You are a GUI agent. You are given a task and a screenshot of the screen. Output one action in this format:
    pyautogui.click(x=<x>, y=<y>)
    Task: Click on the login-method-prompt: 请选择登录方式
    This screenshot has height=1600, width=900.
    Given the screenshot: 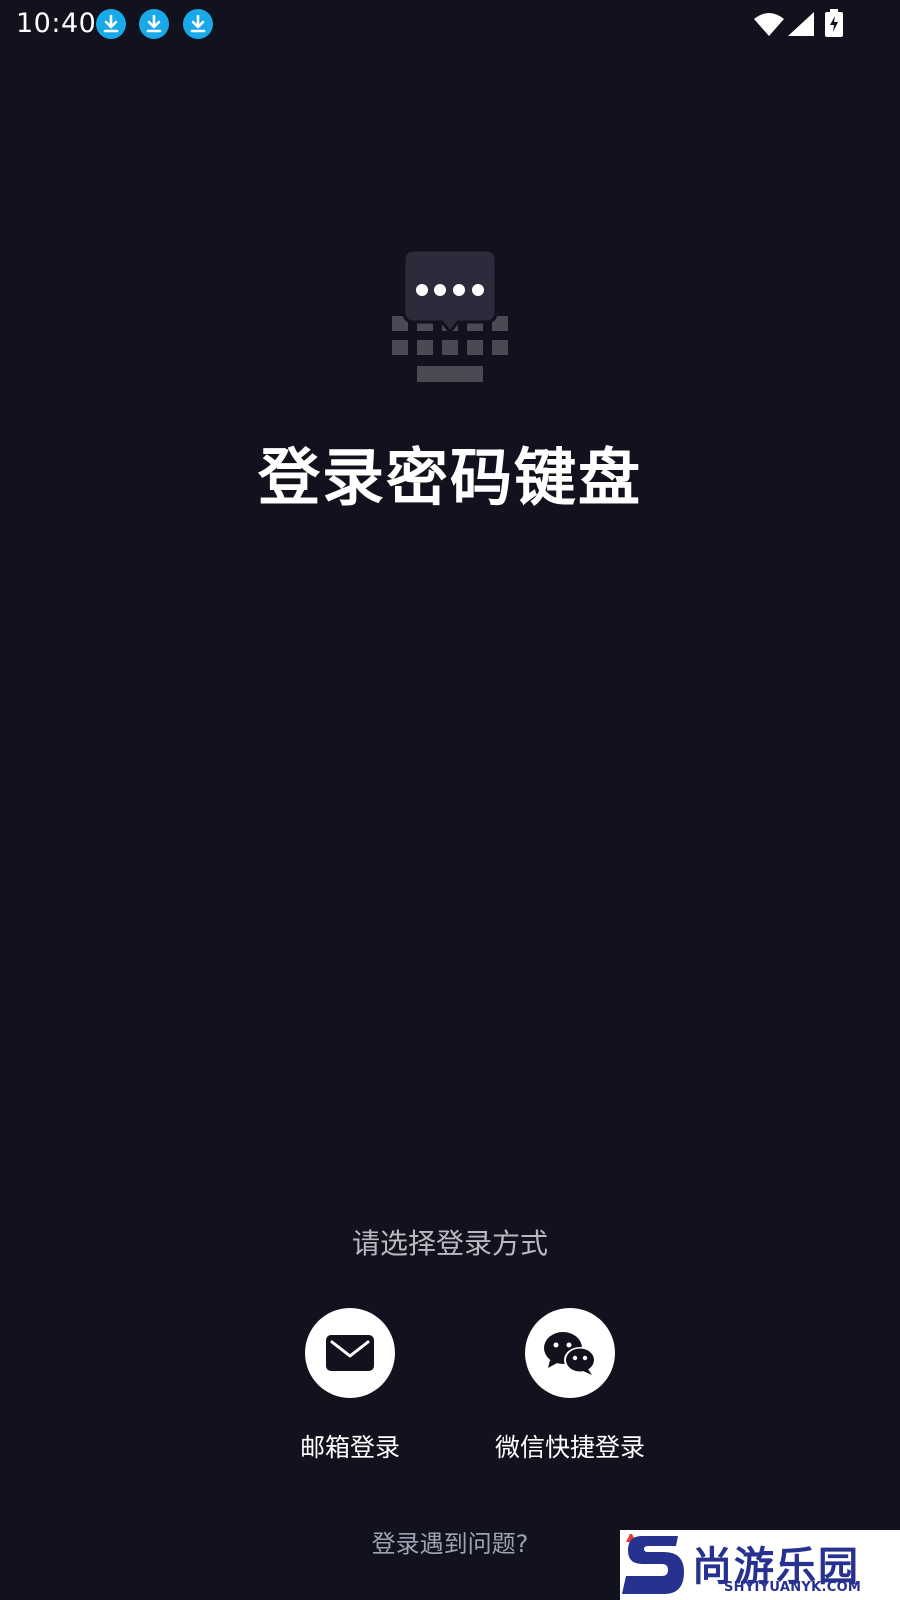 What is the action you would take?
    pyautogui.click(x=449, y=1243)
    